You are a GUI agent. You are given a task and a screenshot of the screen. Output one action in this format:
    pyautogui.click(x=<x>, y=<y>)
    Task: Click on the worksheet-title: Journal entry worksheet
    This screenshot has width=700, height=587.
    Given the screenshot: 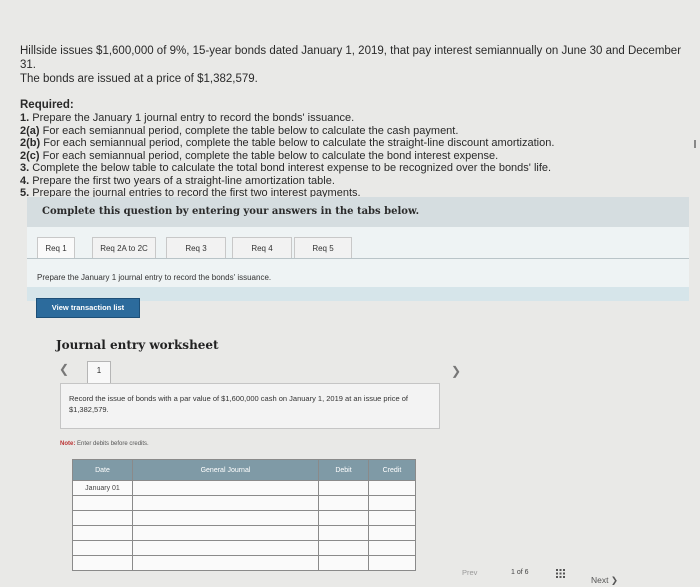 What is the action you would take?
    pyautogui.click(x=137, y=345)
    